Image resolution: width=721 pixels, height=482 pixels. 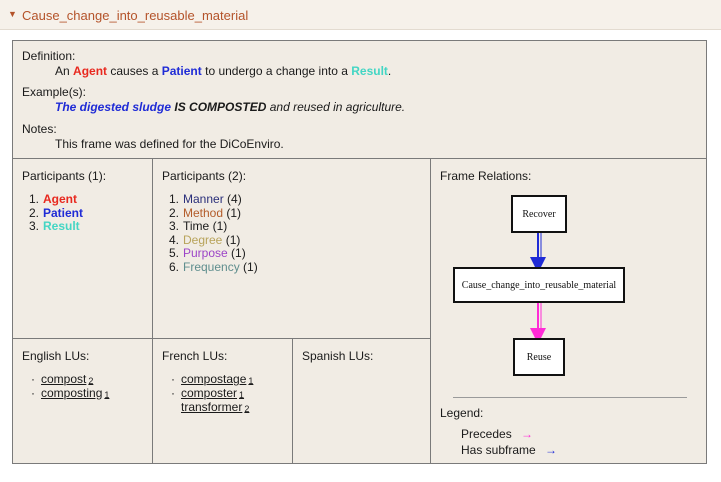 I want to click on definition-prefix: An, so click(x=62, y=71).